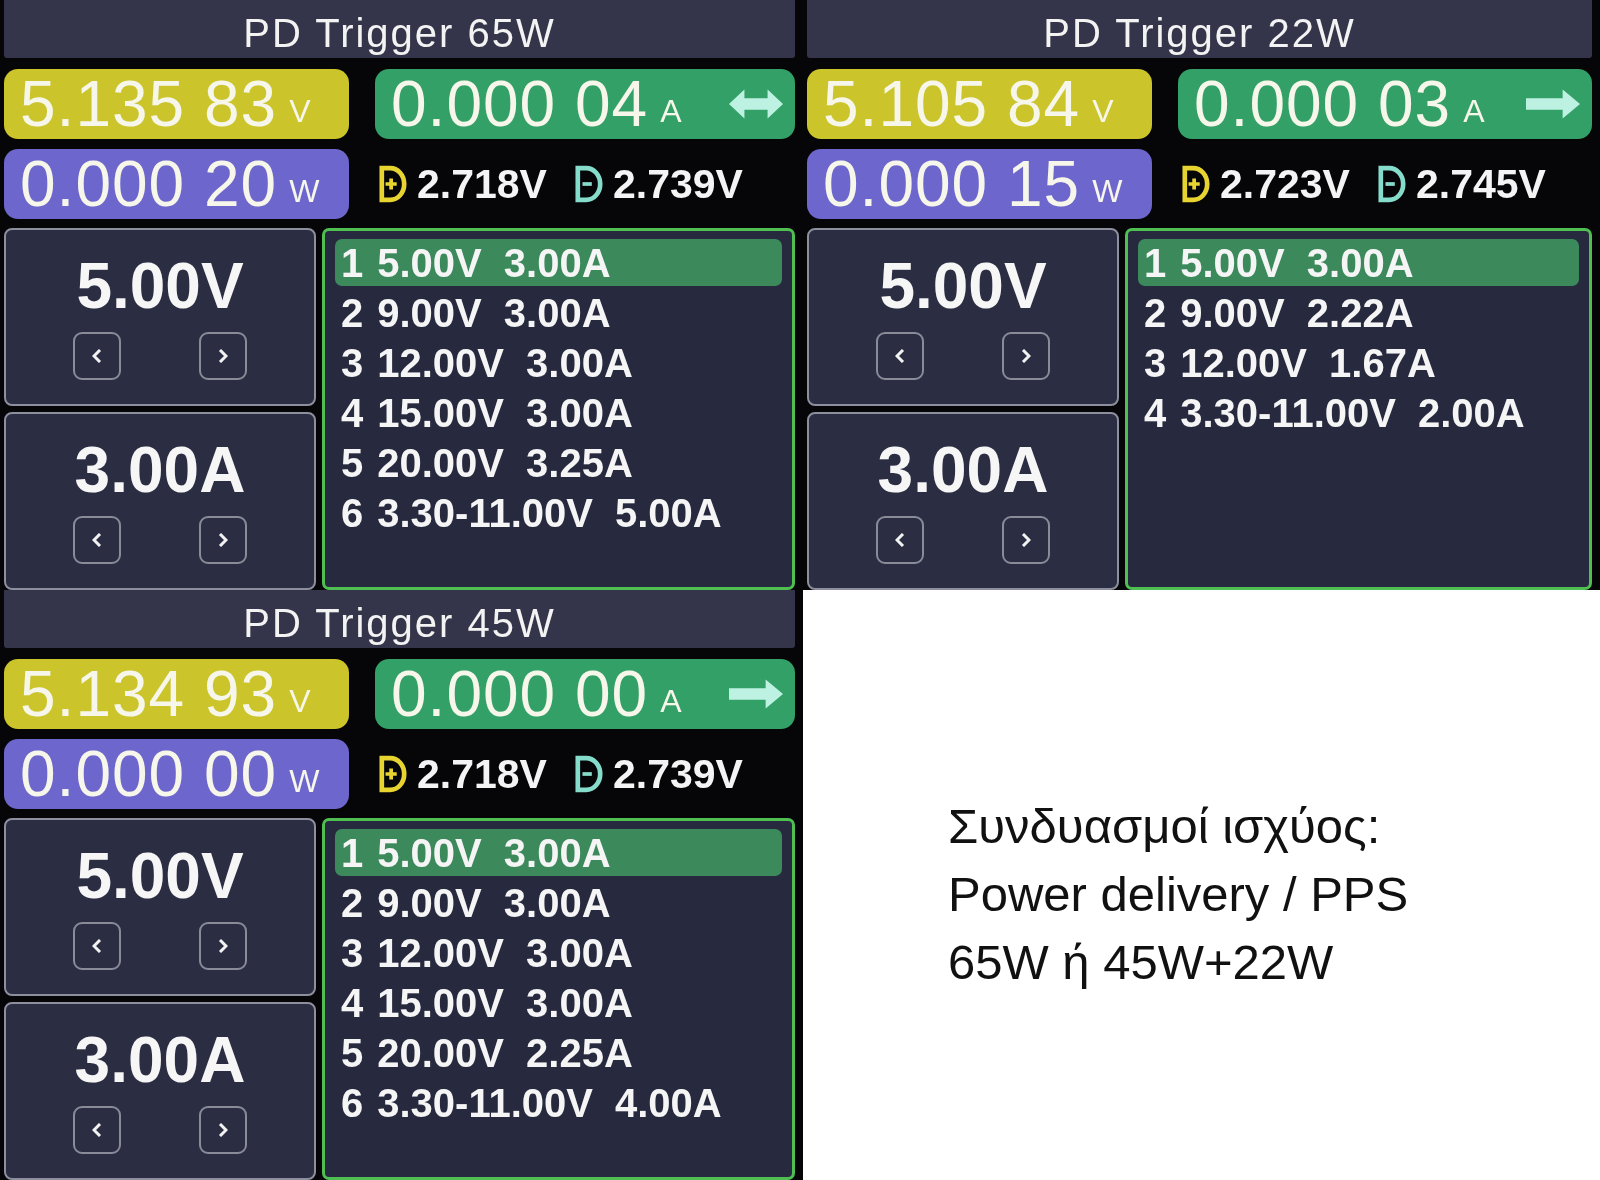  Describe the element at coordinates (756, 104) in the screenshot. I see `double-arrow-icon` at that location.